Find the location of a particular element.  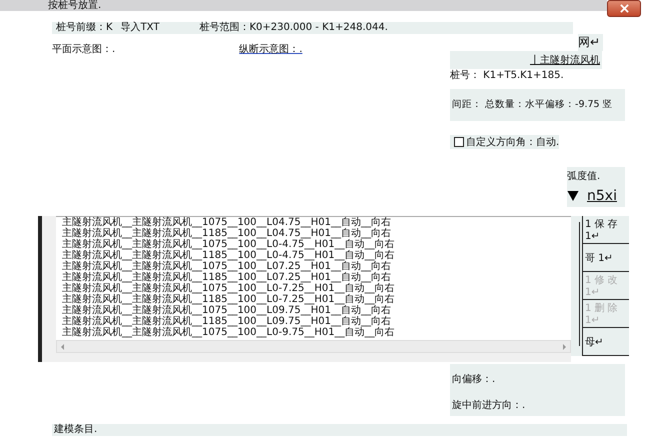

side-button: 1 保 存 1↵ is located at coordinates (606, 230).